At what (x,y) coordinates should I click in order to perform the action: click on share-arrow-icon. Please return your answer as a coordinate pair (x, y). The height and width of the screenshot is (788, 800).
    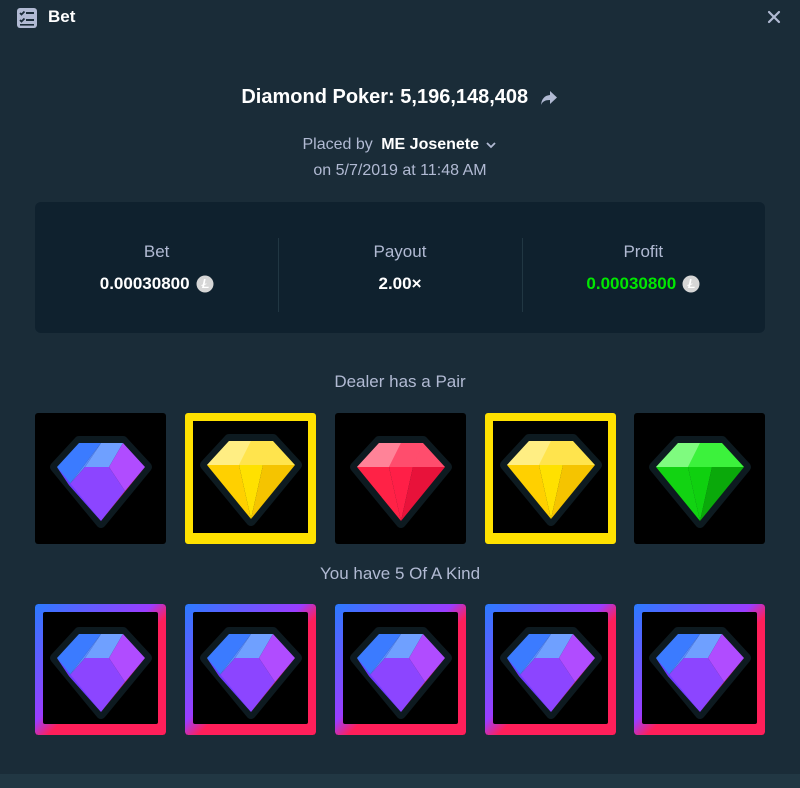
    Looking at the image, I should click on (549, 98).